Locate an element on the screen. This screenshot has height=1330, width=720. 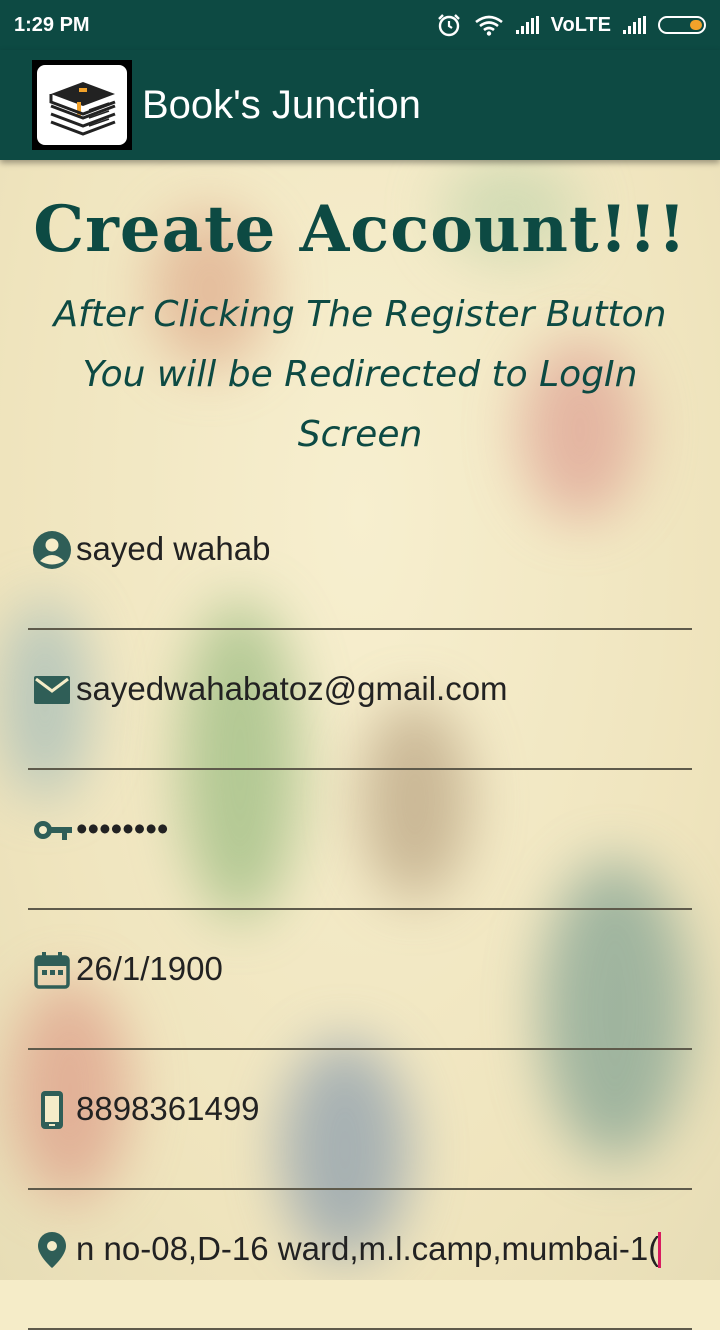
address-field: n no-08,D-16 ward,m.l.camp,mumbai-1( is located at coordinates (360, 1260).